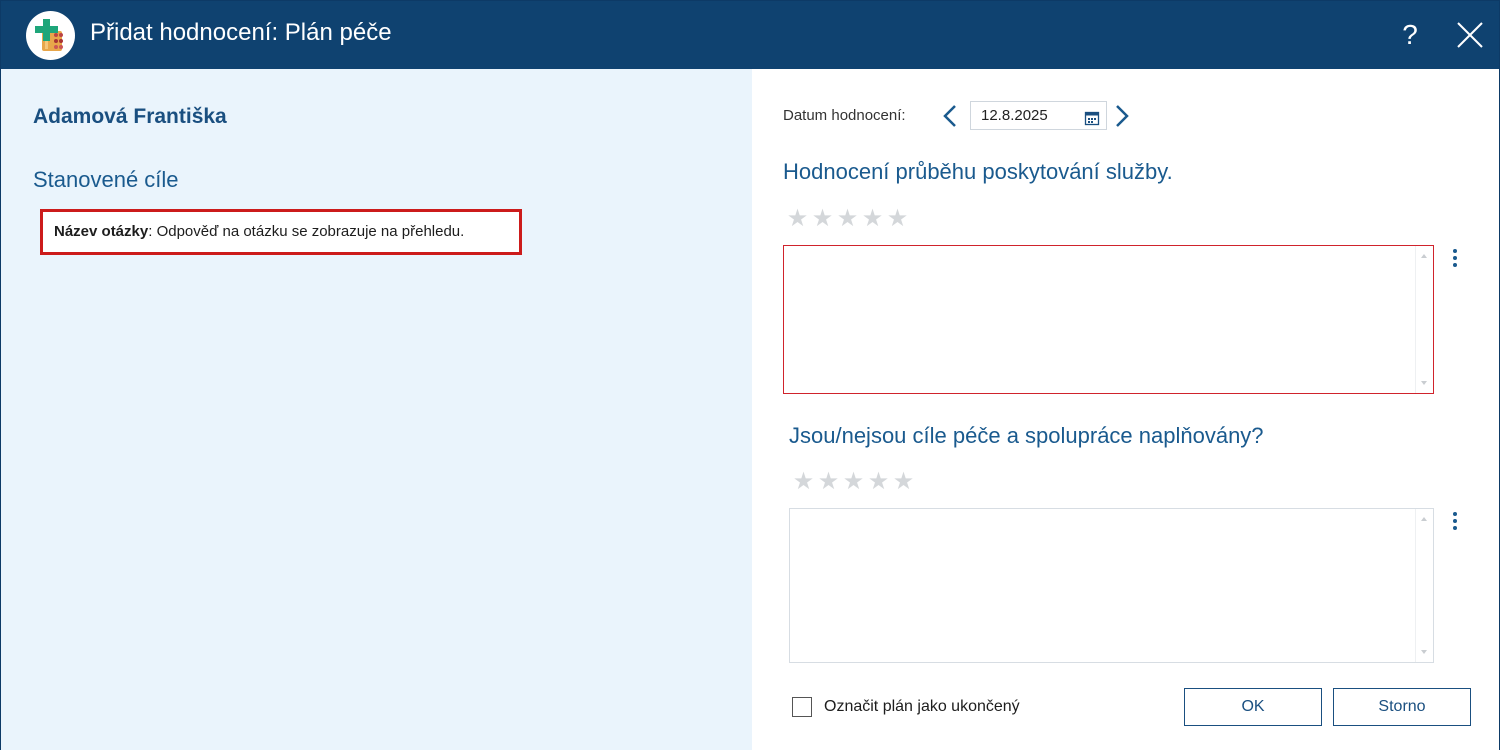 This screenshot has width=1500, height=750. What do you see at coordinates (802, 707) in the screenshot?
I see `finish-plan-checkbox` at bounding box center [802, 707].